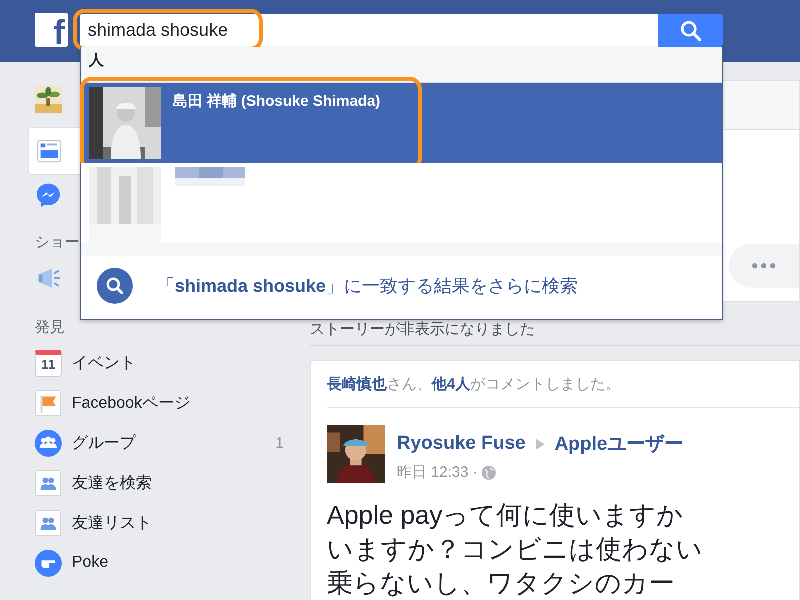 The image size is (800, 600). What do you see at coordinates (401, 65) in the screenshot?
I see `section-header: 人` at bounding box center [401, 65].